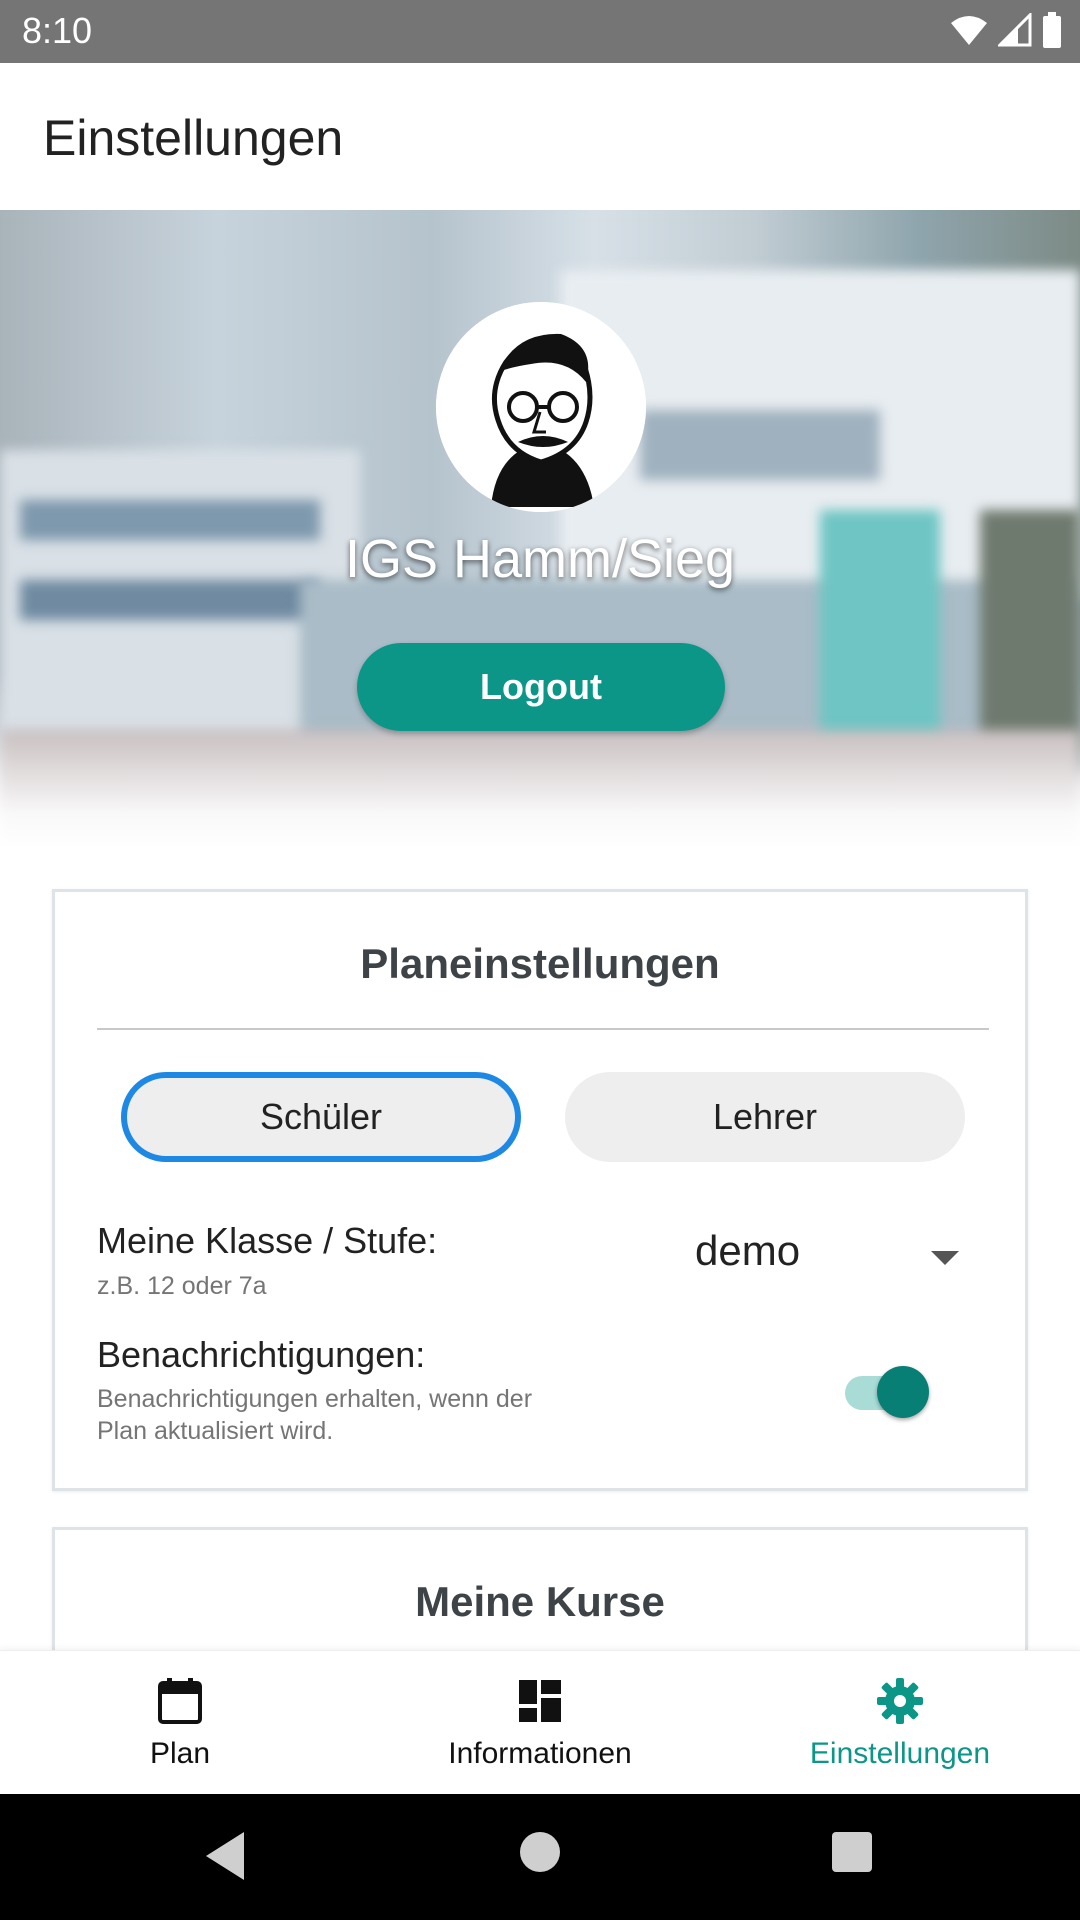 The width and height of the screenshot is (1080, 1920). I want to click on nav-item-informationen: Informationen, so click(540, 1723).